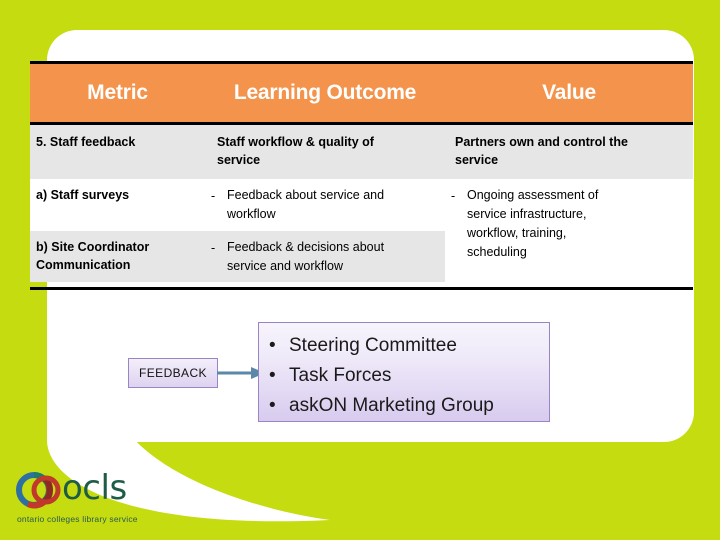 This screenshot has height=540, width=720. What do you see at coordinates (361, 288) in the screenshot?
I see `table-bottom-rule` at bounding box center [361, 288].